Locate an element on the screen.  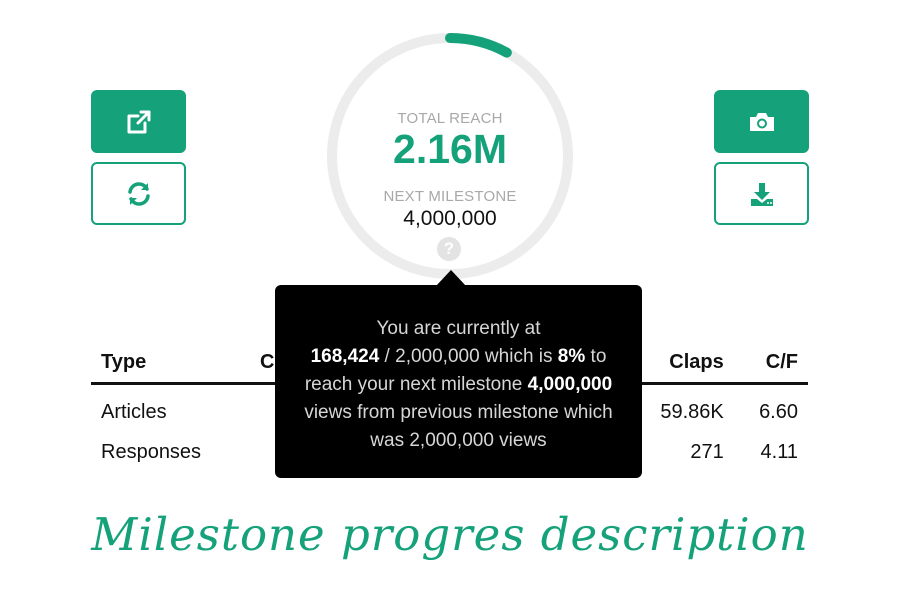
tooltip-intro: You are currently at is located at coordinates (458, 328).